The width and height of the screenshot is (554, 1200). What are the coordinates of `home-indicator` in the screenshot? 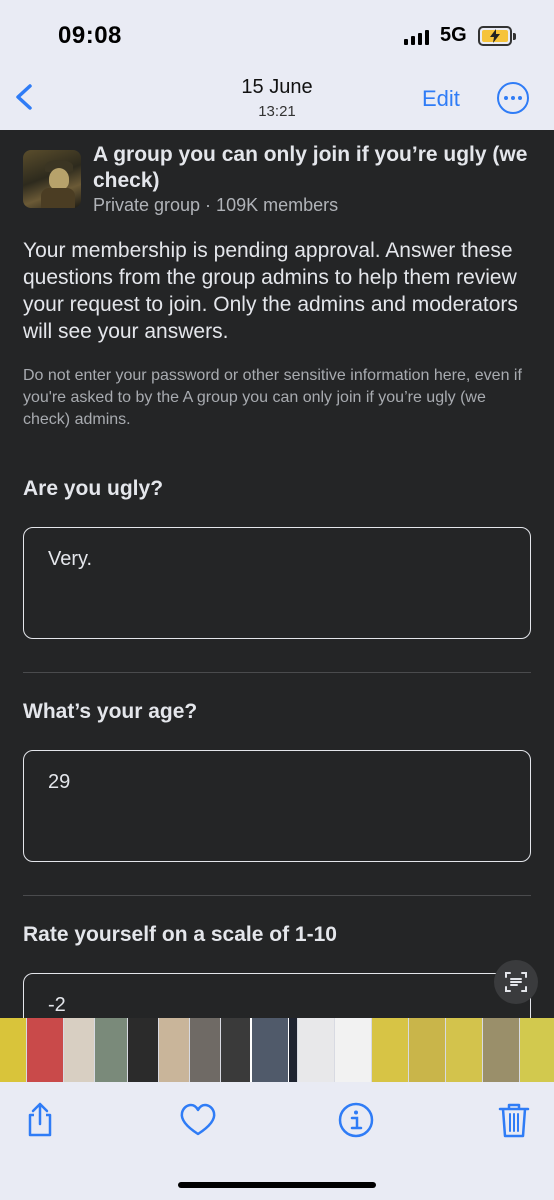 It's located at (277, 1185).